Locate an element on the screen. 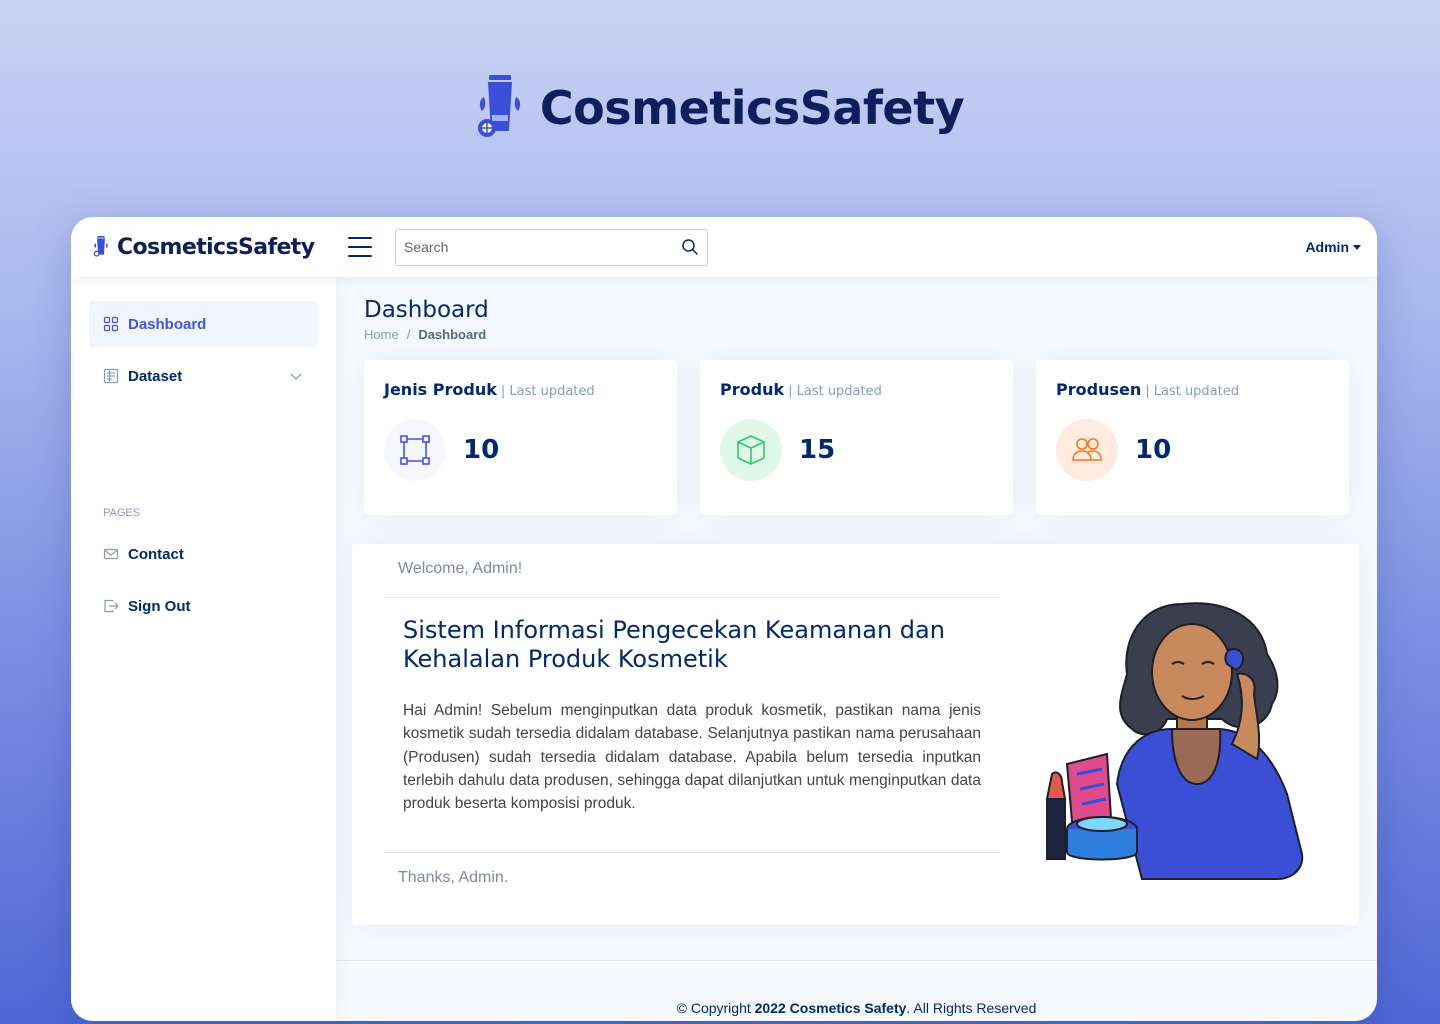  card-value: 15 is located at coordinates (817, 450).